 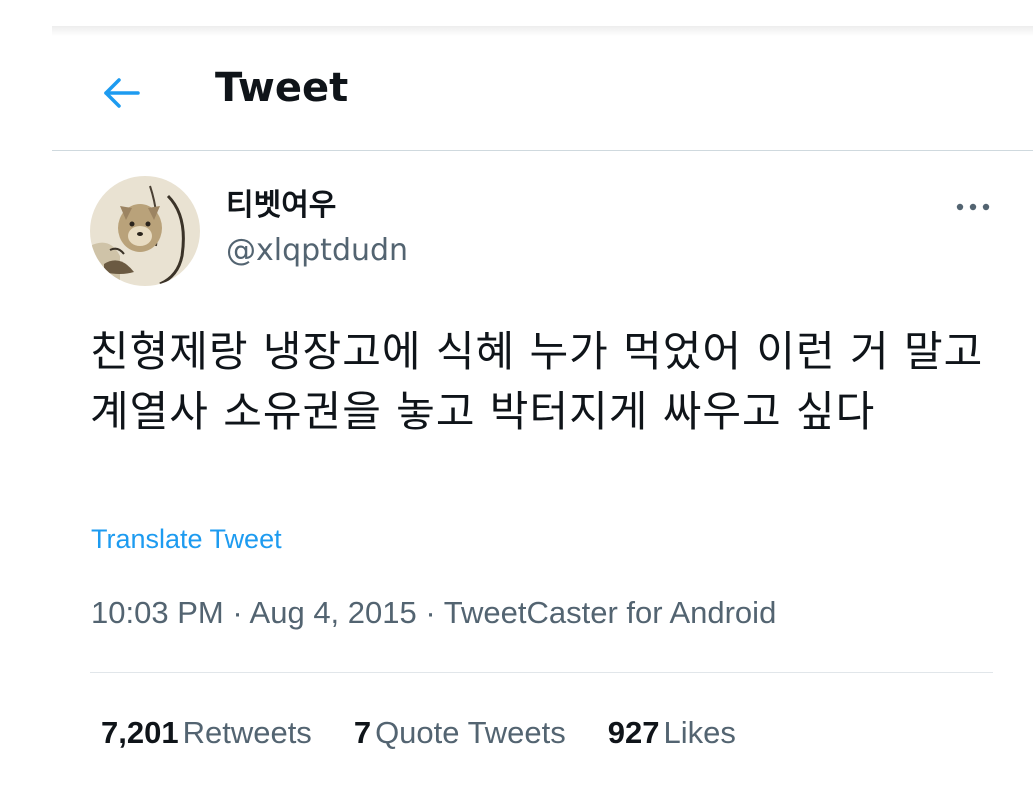 I want to click on retweets-stat: 7,201 Retweets, so click(x=206, y=733).